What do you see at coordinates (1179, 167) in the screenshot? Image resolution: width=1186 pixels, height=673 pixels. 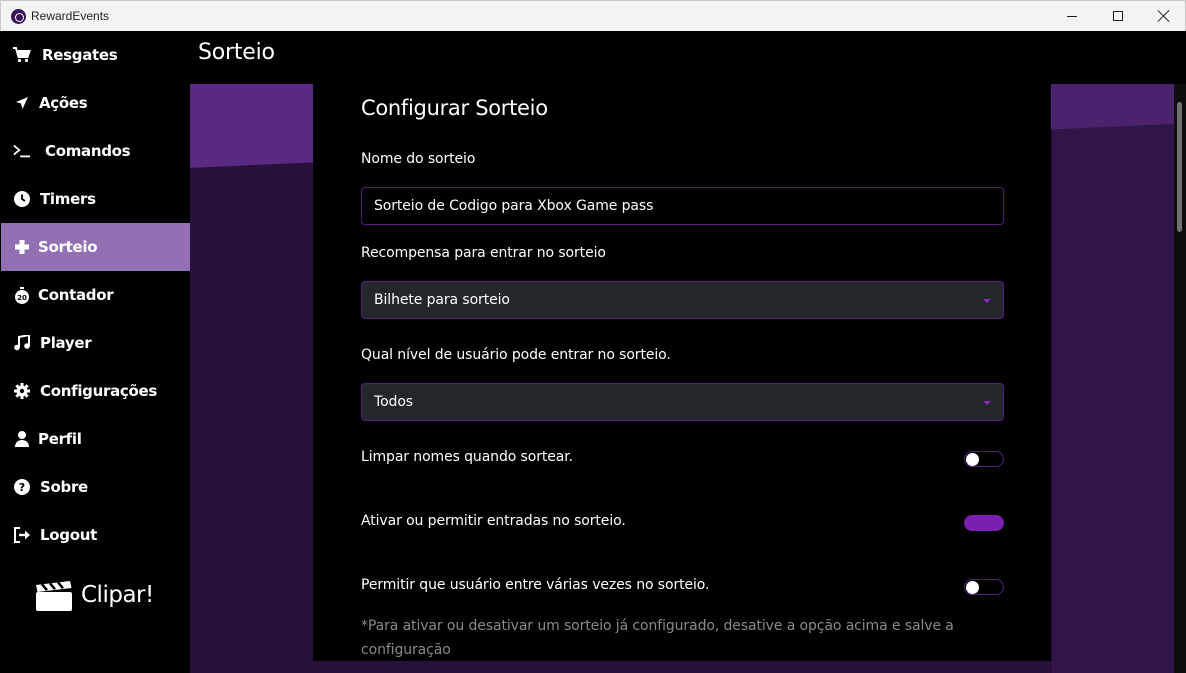 I see `scrollbar-thumb` at bounding box center [1179, 167].